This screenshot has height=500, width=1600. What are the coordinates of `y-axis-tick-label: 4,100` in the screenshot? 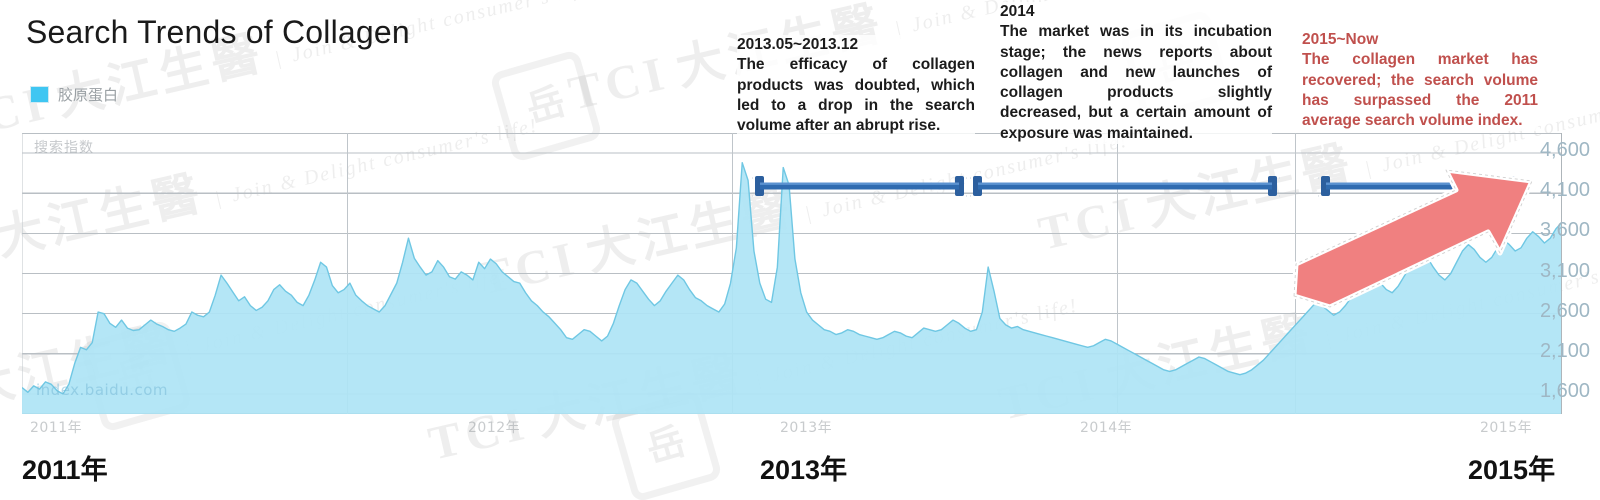 It's located at (1564, 190).